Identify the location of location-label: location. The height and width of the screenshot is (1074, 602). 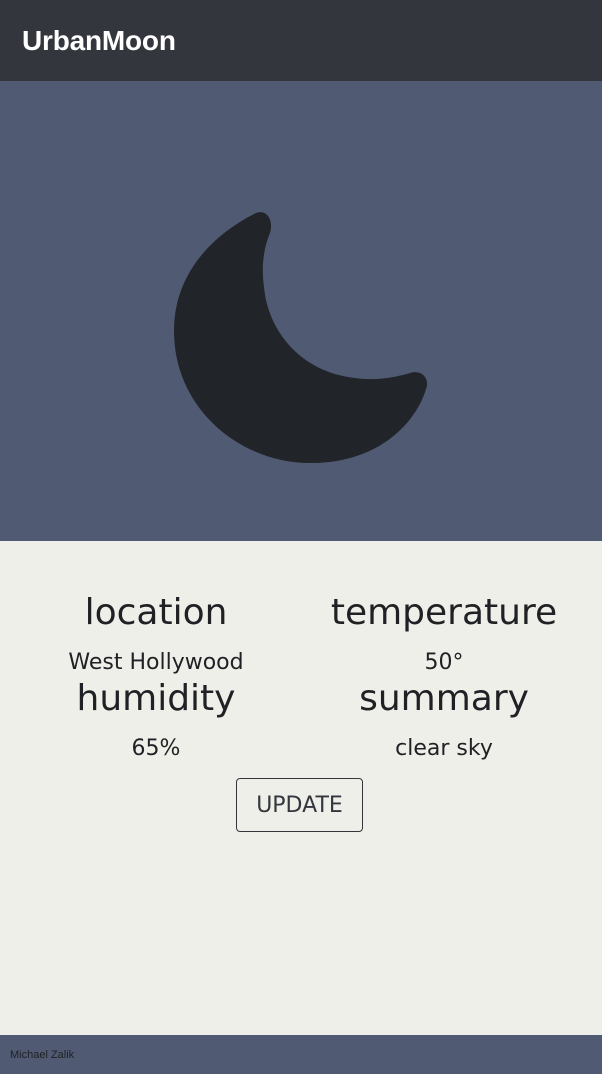
(156, 612).